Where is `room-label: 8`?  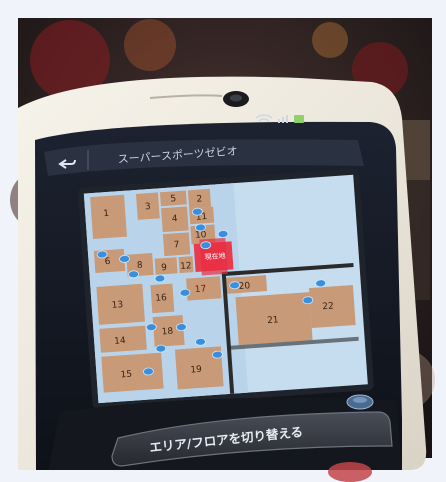 room-label: 8 is located at coordinates (140, 266).